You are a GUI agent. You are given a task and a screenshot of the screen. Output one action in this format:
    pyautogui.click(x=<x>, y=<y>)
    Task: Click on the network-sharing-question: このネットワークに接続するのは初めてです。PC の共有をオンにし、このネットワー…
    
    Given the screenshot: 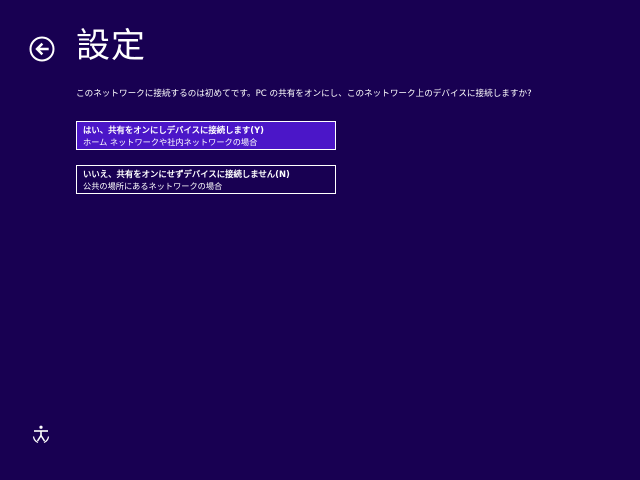 What is the action you would take?
    pyautogui.click(x=304, y=94)
    